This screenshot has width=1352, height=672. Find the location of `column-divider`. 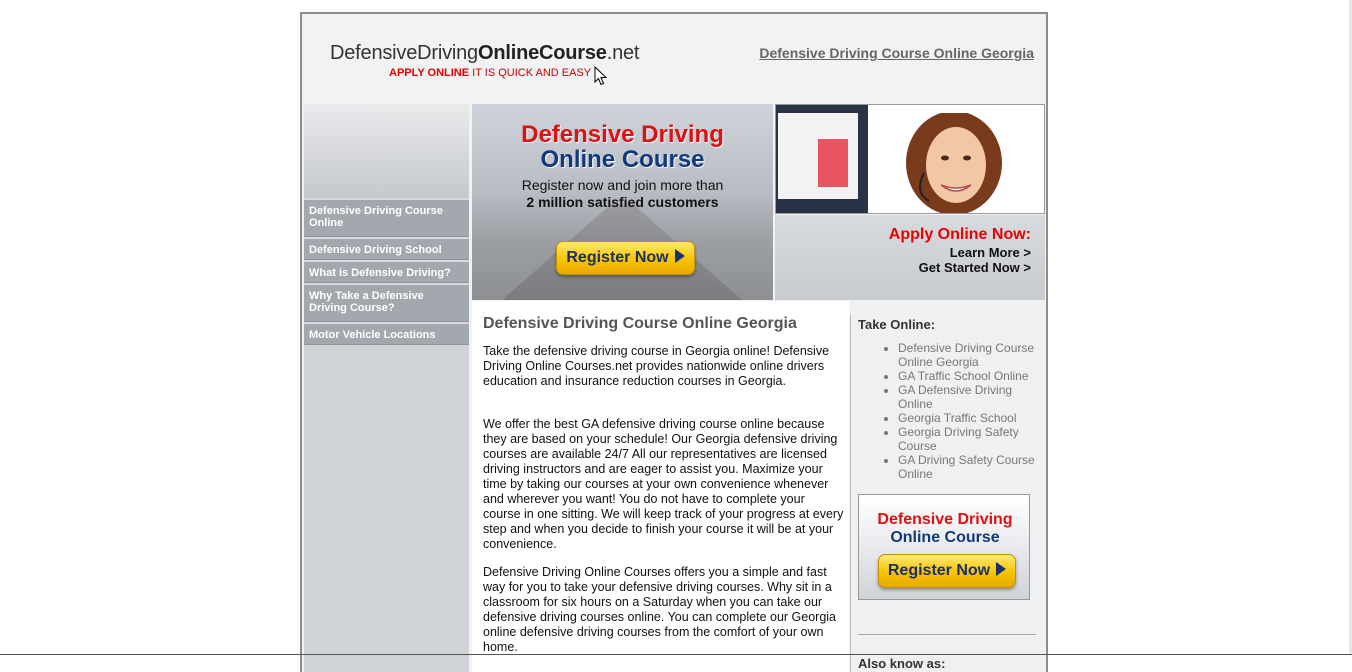

column-divider is located at coordinates (850, 493).